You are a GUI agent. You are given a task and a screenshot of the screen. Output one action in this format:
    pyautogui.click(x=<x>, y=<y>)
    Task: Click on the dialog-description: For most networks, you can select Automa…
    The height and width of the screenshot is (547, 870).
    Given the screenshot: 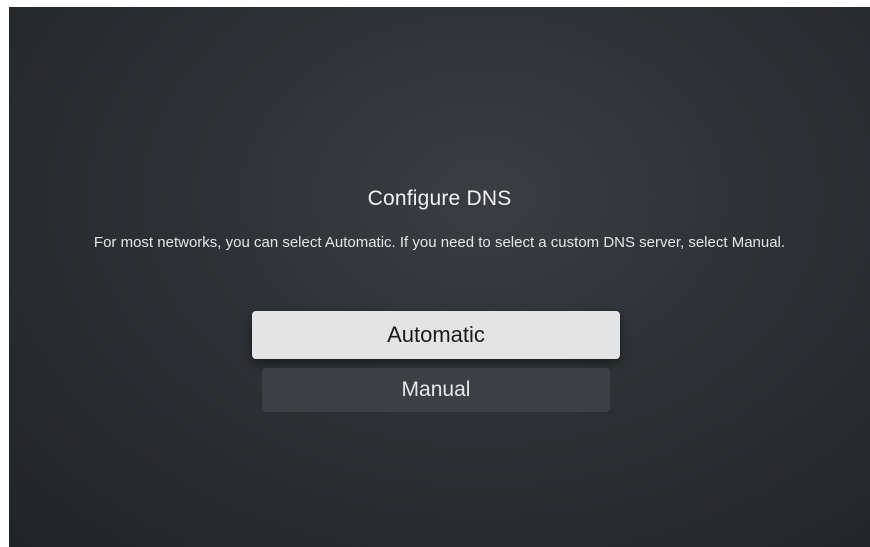 What is the action you would take?
    pyautogui.click(x=439, y=242)
    